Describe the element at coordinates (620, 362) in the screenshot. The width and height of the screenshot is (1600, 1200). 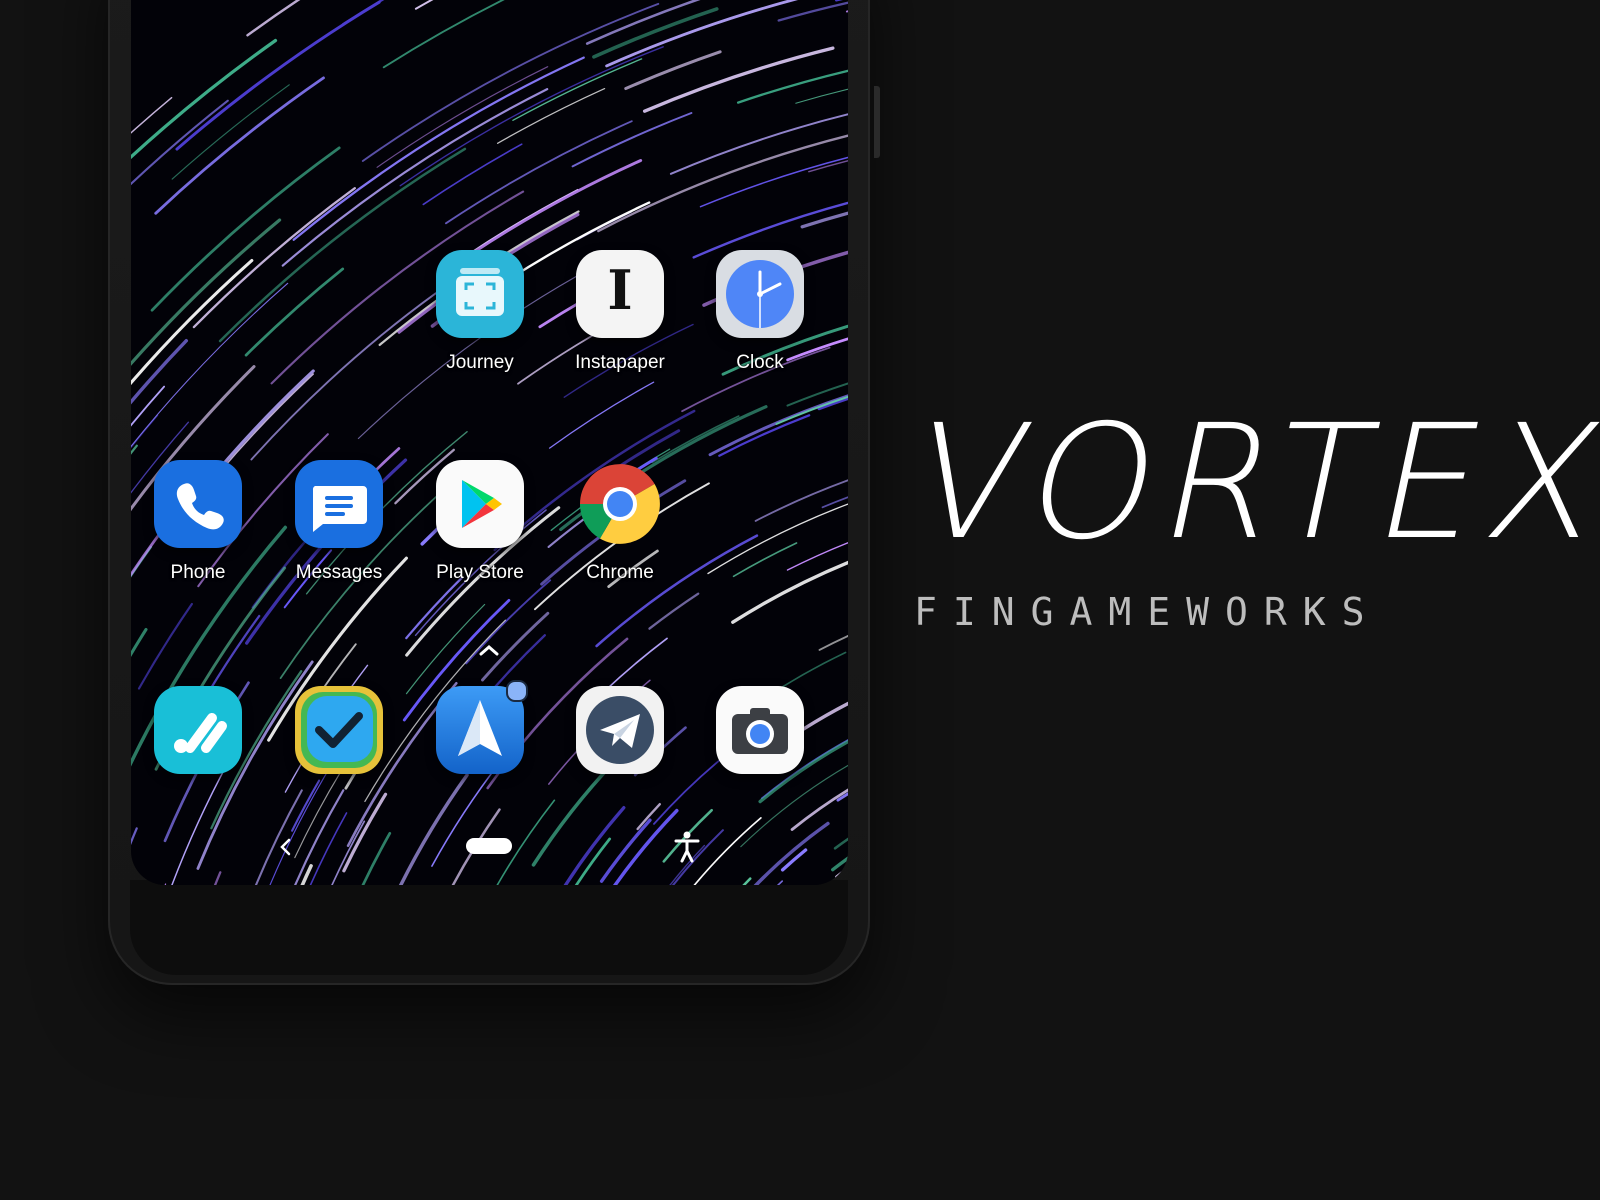
I see `app-label: Instapaper` at that location.